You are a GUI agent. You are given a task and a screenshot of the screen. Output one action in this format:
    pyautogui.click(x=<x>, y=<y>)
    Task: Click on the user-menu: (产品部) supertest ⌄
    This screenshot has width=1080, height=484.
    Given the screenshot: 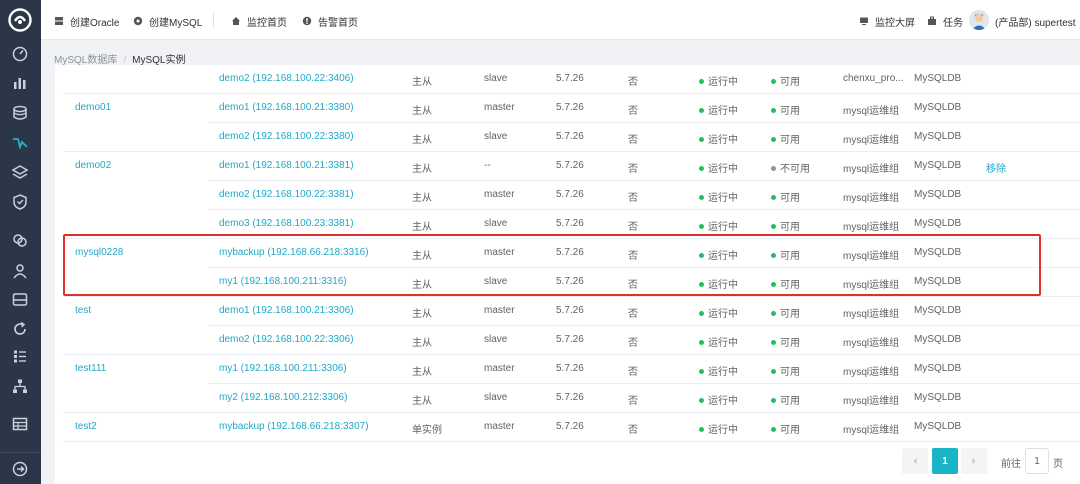 What is the action you would take?
    pyautogui.click(x=1037, y=21)
    